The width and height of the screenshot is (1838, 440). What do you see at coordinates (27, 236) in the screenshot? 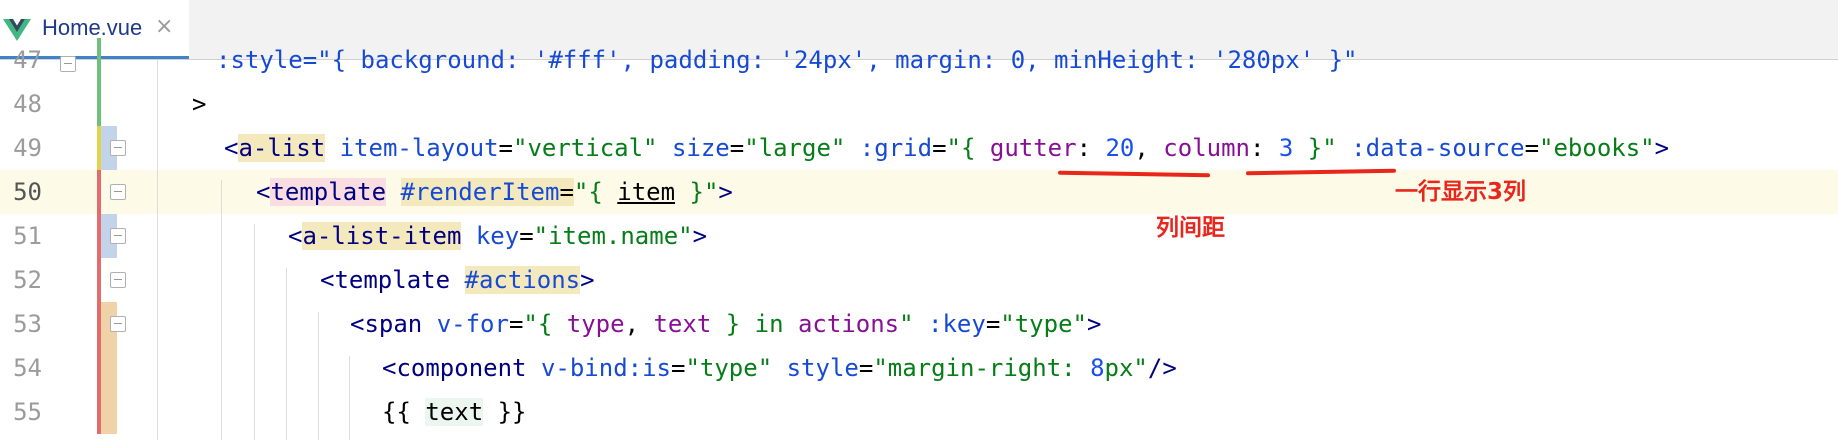
I see `line-number: 51` at bounding box center [27, 236].